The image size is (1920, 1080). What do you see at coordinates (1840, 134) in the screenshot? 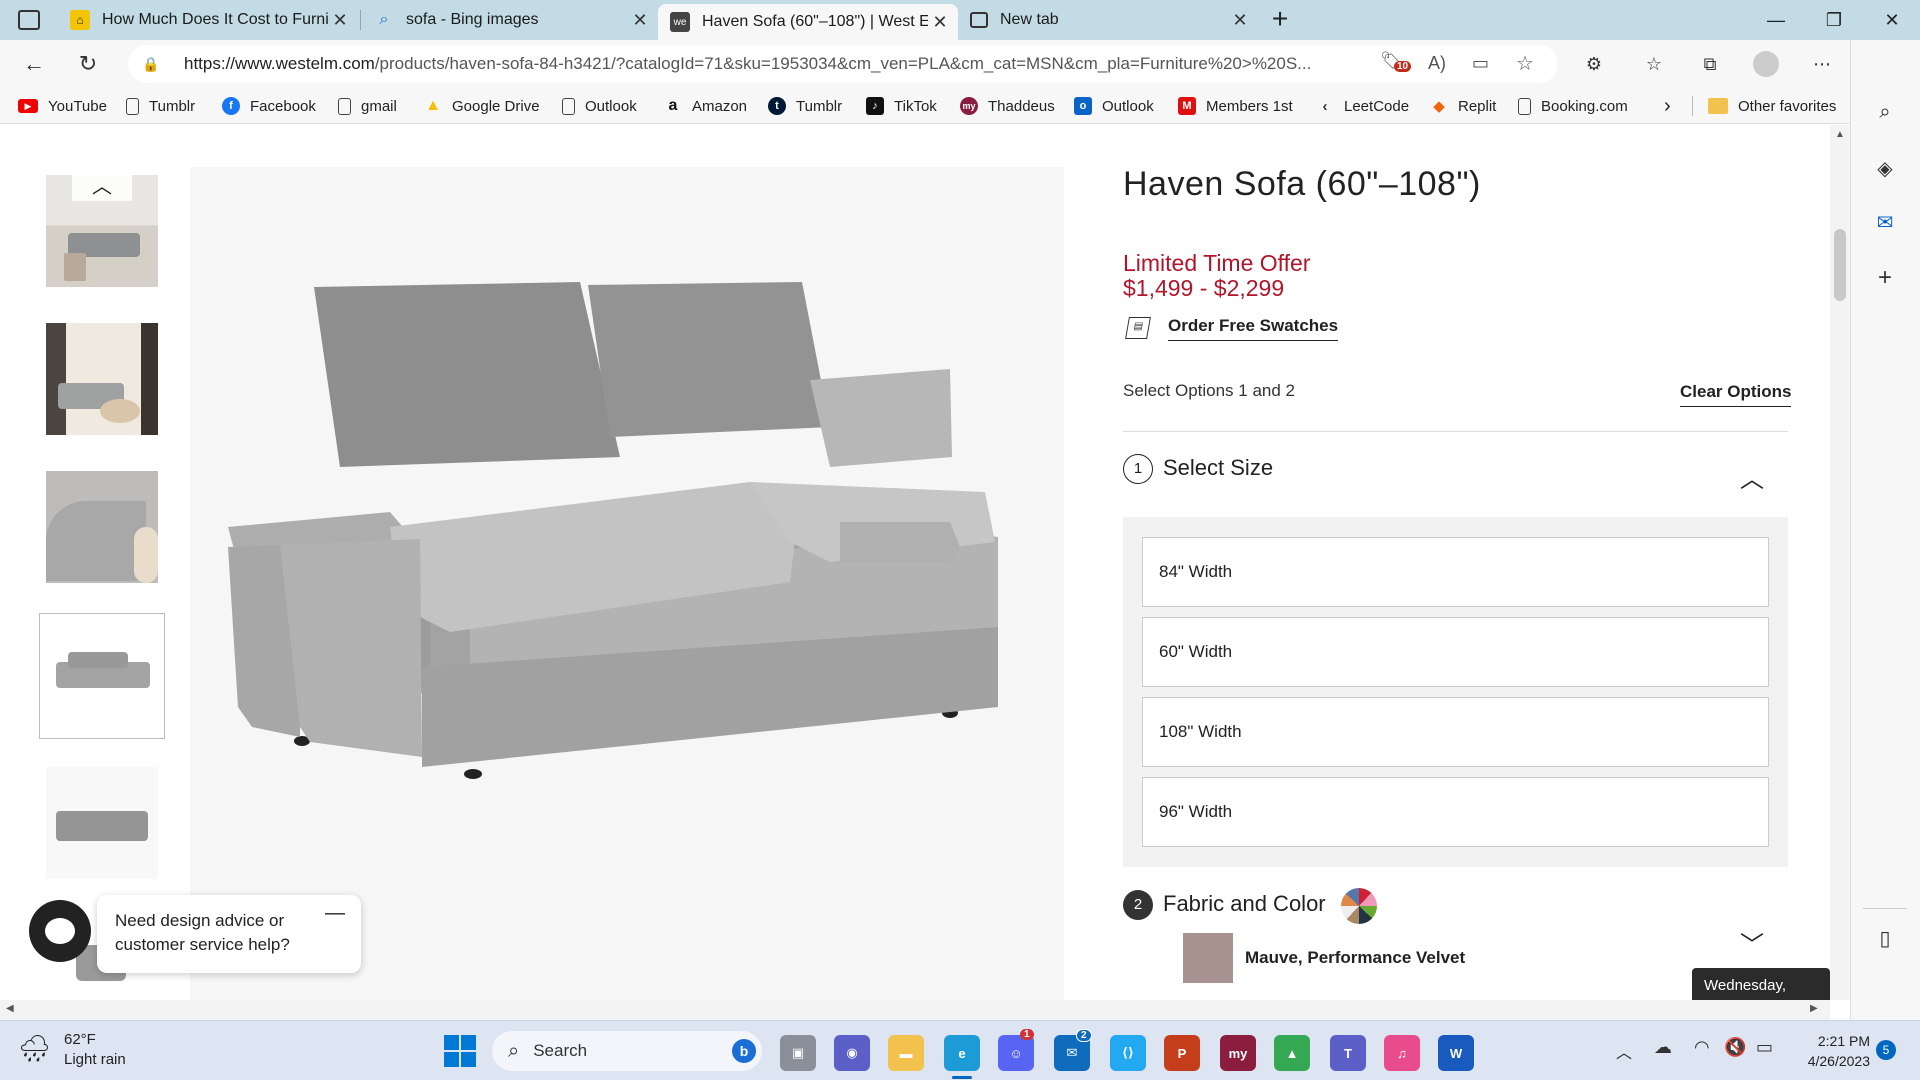
I see `scroll-up-arrow-icon: ▲` at bounding box center [1840, 134].